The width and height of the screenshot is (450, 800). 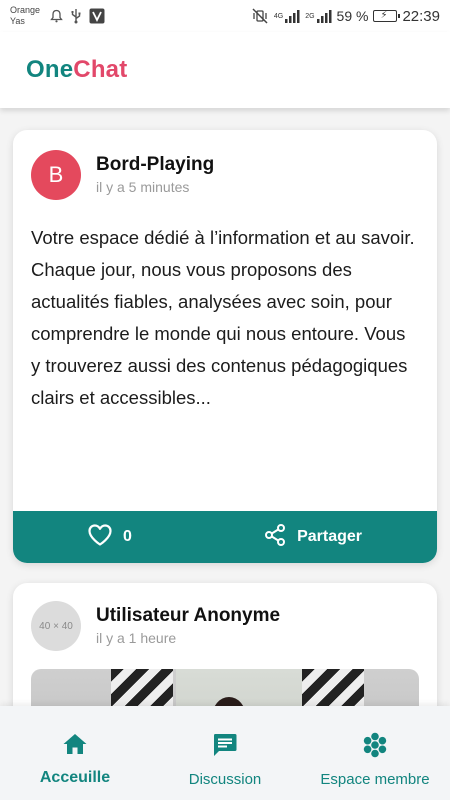 I want to click on nav-home: Acceuille, so click(x=75, y=753).